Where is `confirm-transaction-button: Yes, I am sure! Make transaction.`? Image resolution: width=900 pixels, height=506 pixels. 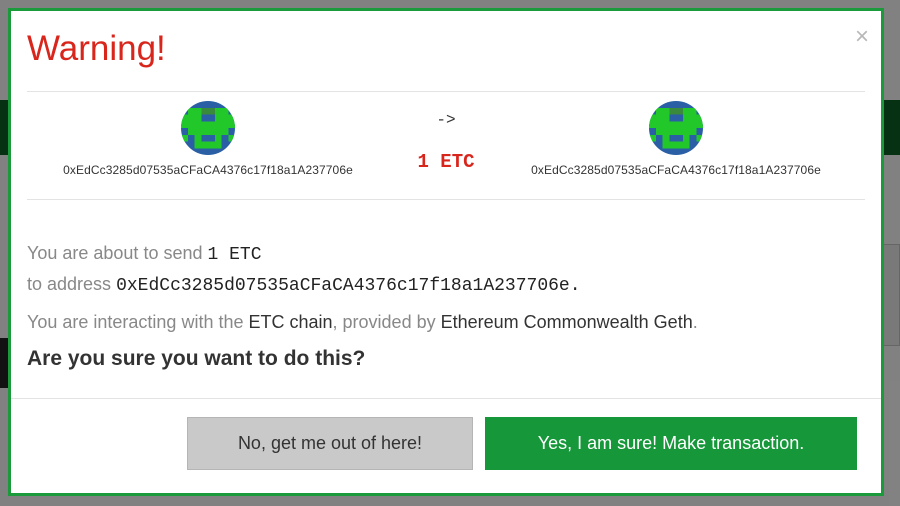
confirm-transaction-button: Yes, I am sure! Make transaction. is located at coordinates (671, 443).